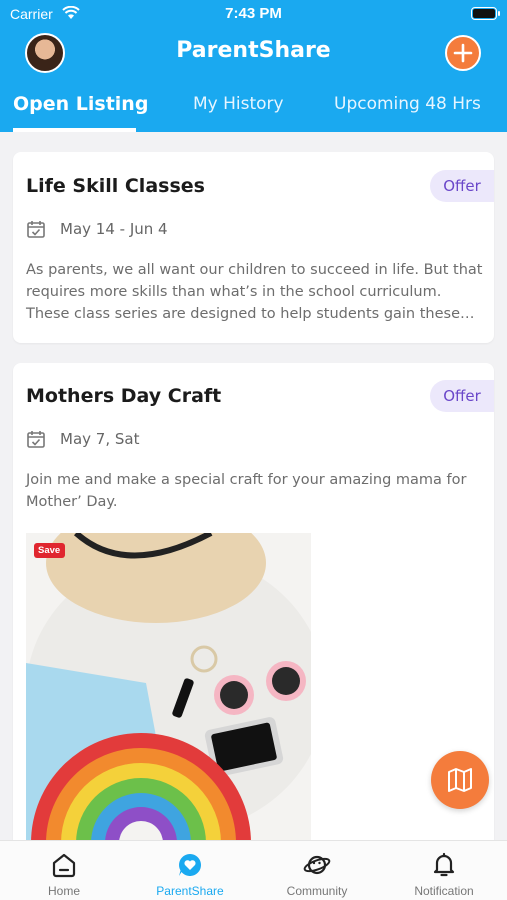  Describe the element at coordinates (80, 104) in the screenshot. I see `tab-open-listing: Open Listing` at that location.